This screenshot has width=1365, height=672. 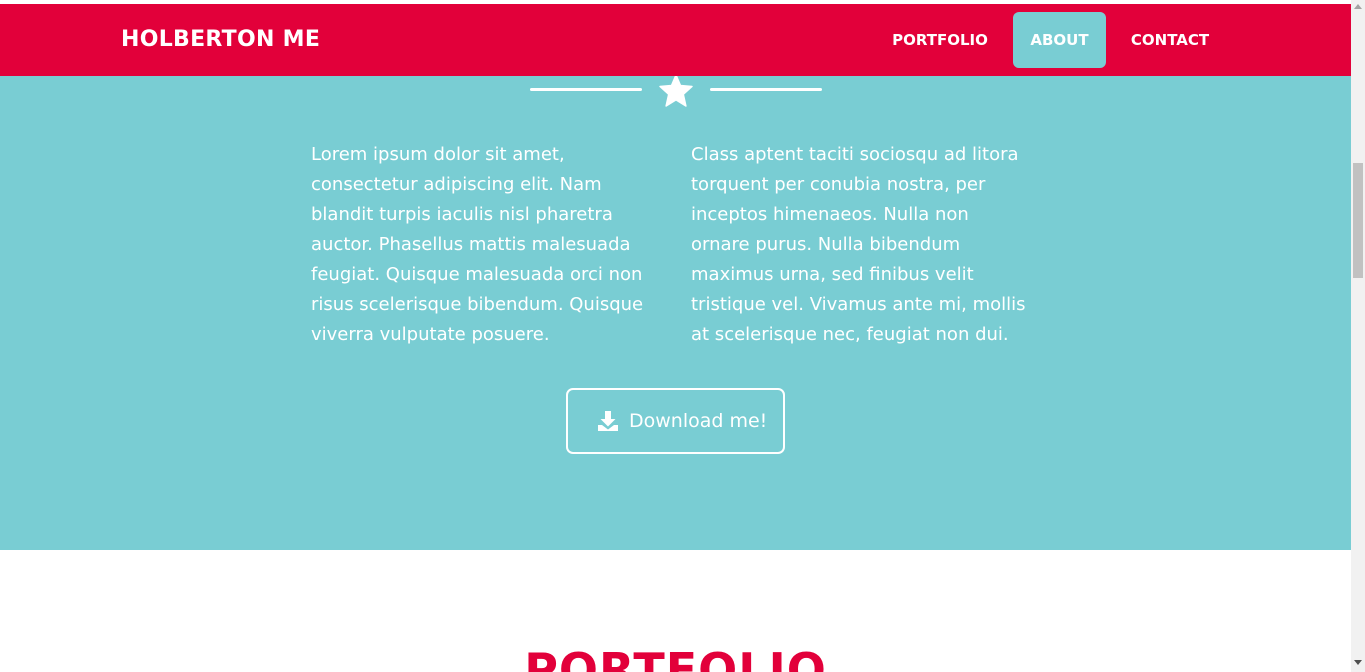 I want to click on divider-line-right, so click(x=766, y=89).